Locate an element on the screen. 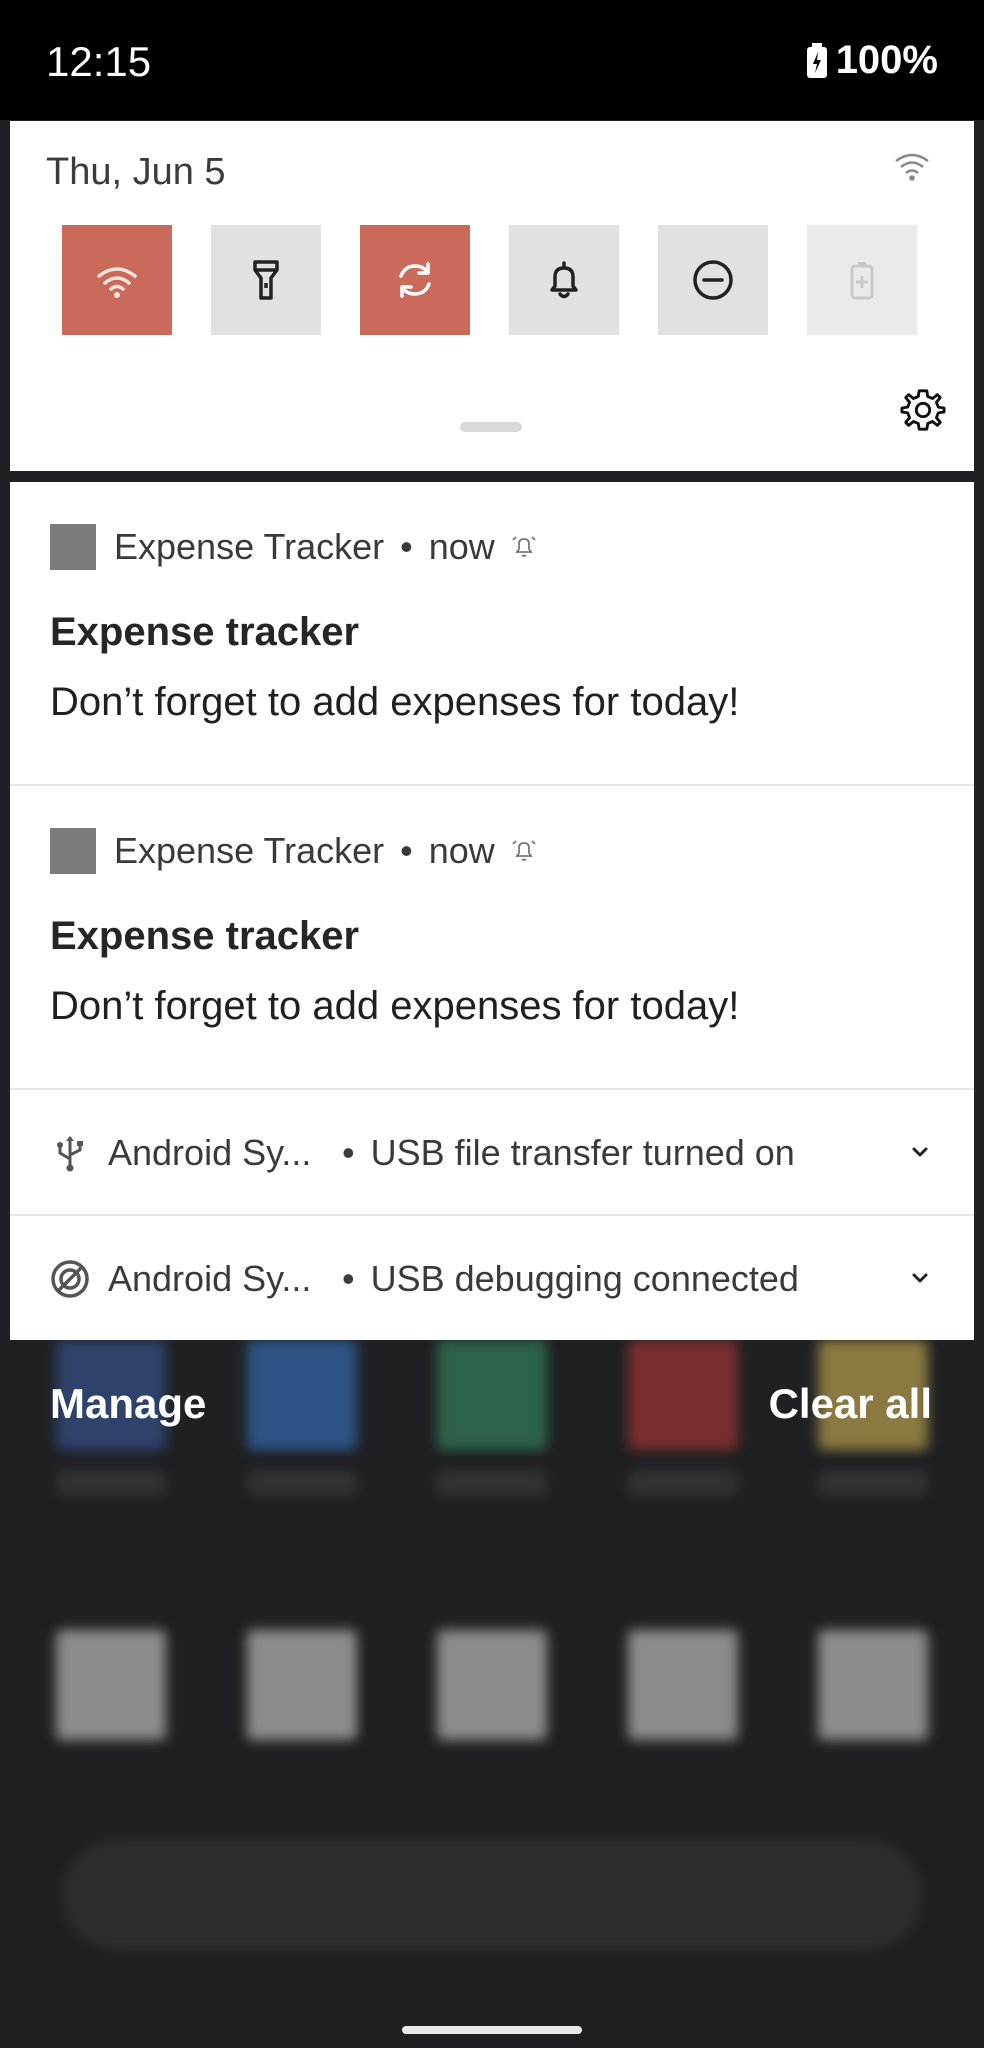  android-debug-icon is located at coordinates (70, 1279).